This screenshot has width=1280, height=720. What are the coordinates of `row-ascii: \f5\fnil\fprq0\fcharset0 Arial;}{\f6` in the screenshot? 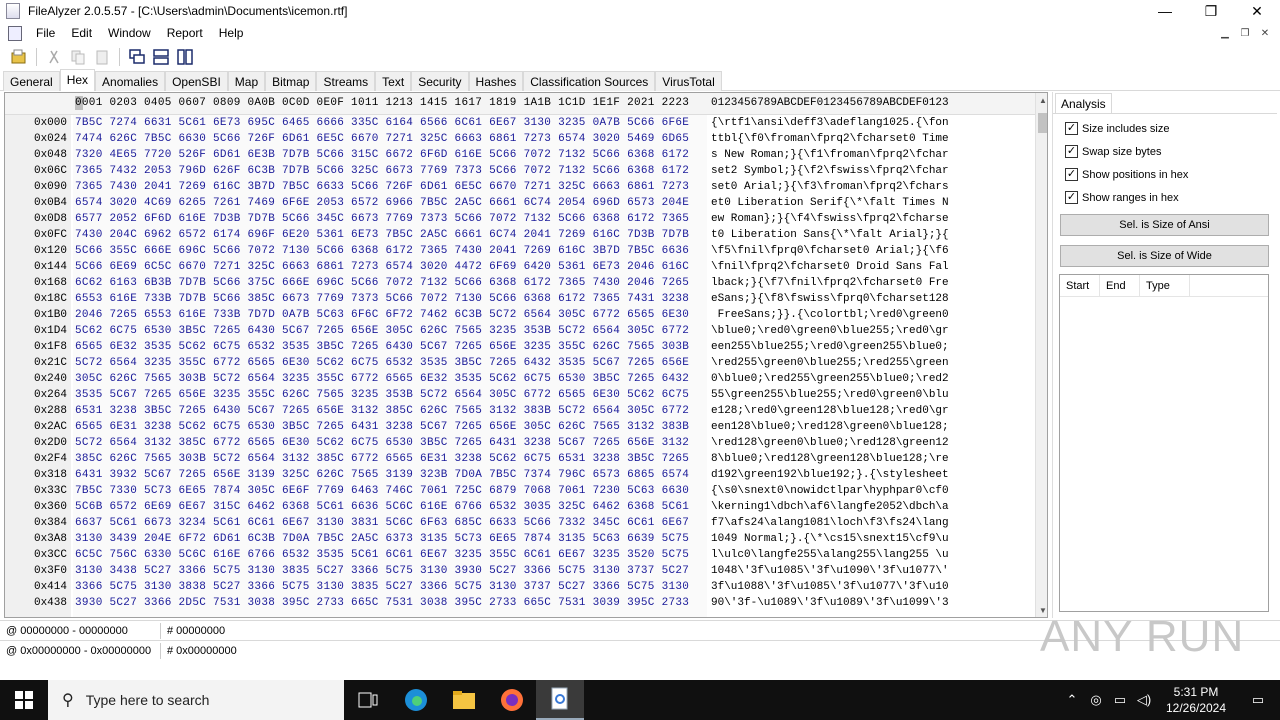 It's located at (830, 251).